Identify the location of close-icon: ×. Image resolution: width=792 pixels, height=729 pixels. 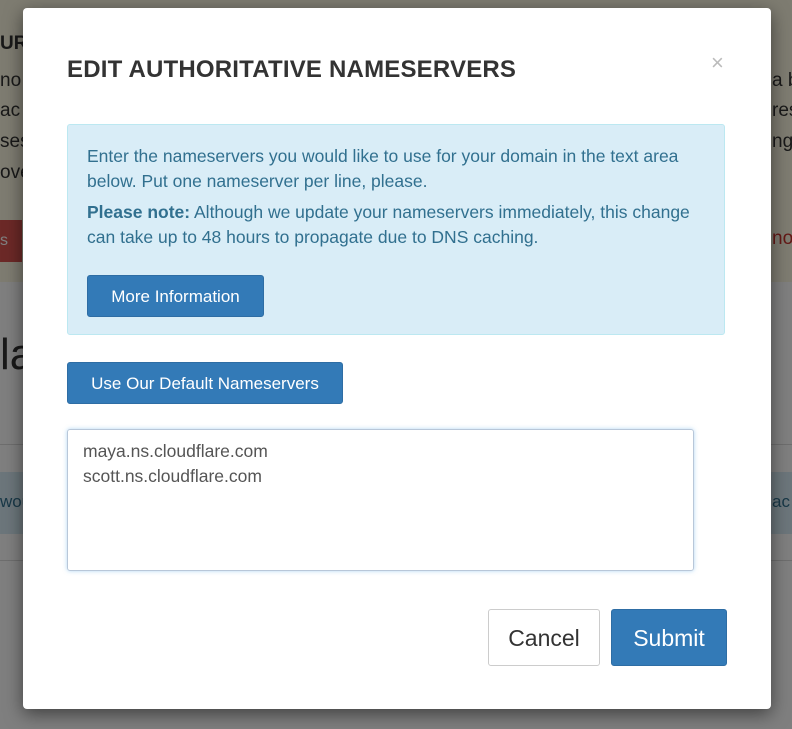
(717, 63).